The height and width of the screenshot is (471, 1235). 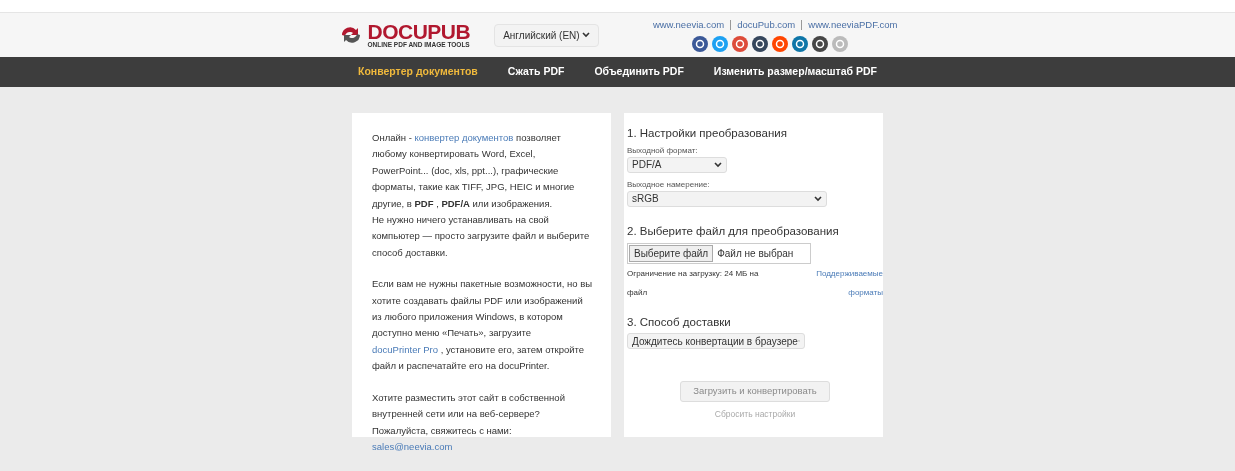 What do you see at coordinates (663, 150) in the screenshot?
I see `field-label: Выходной формат:` at bounding box center [663, 150].